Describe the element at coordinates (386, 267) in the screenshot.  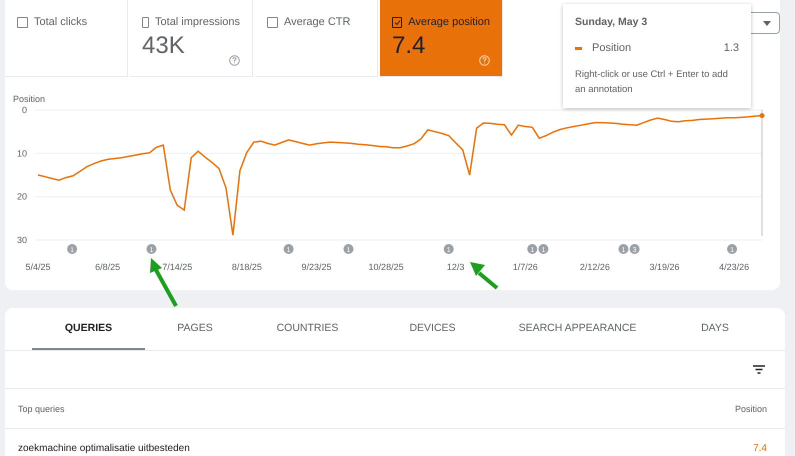
I see `axis-tick: 10/28/25` at that location.